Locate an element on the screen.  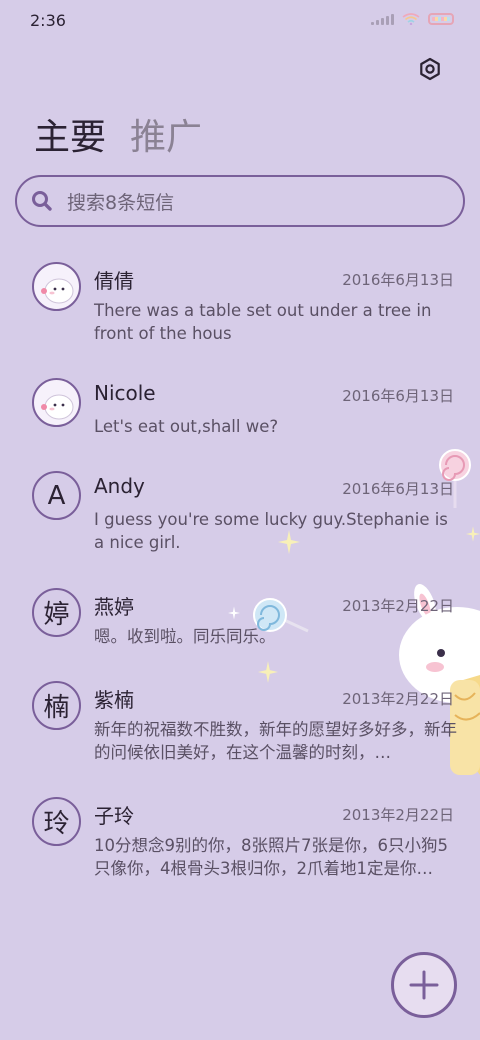
status-time: 2:36 is located at coordinates (48, 20).